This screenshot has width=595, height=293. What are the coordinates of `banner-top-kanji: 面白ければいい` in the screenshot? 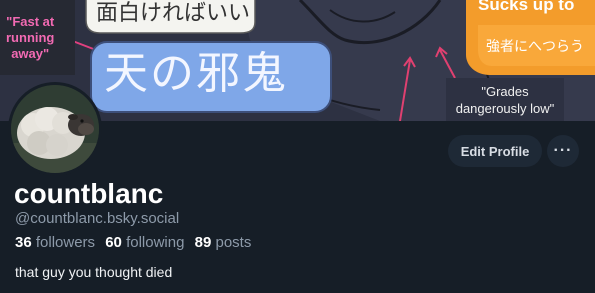 It's located at (173, 13).